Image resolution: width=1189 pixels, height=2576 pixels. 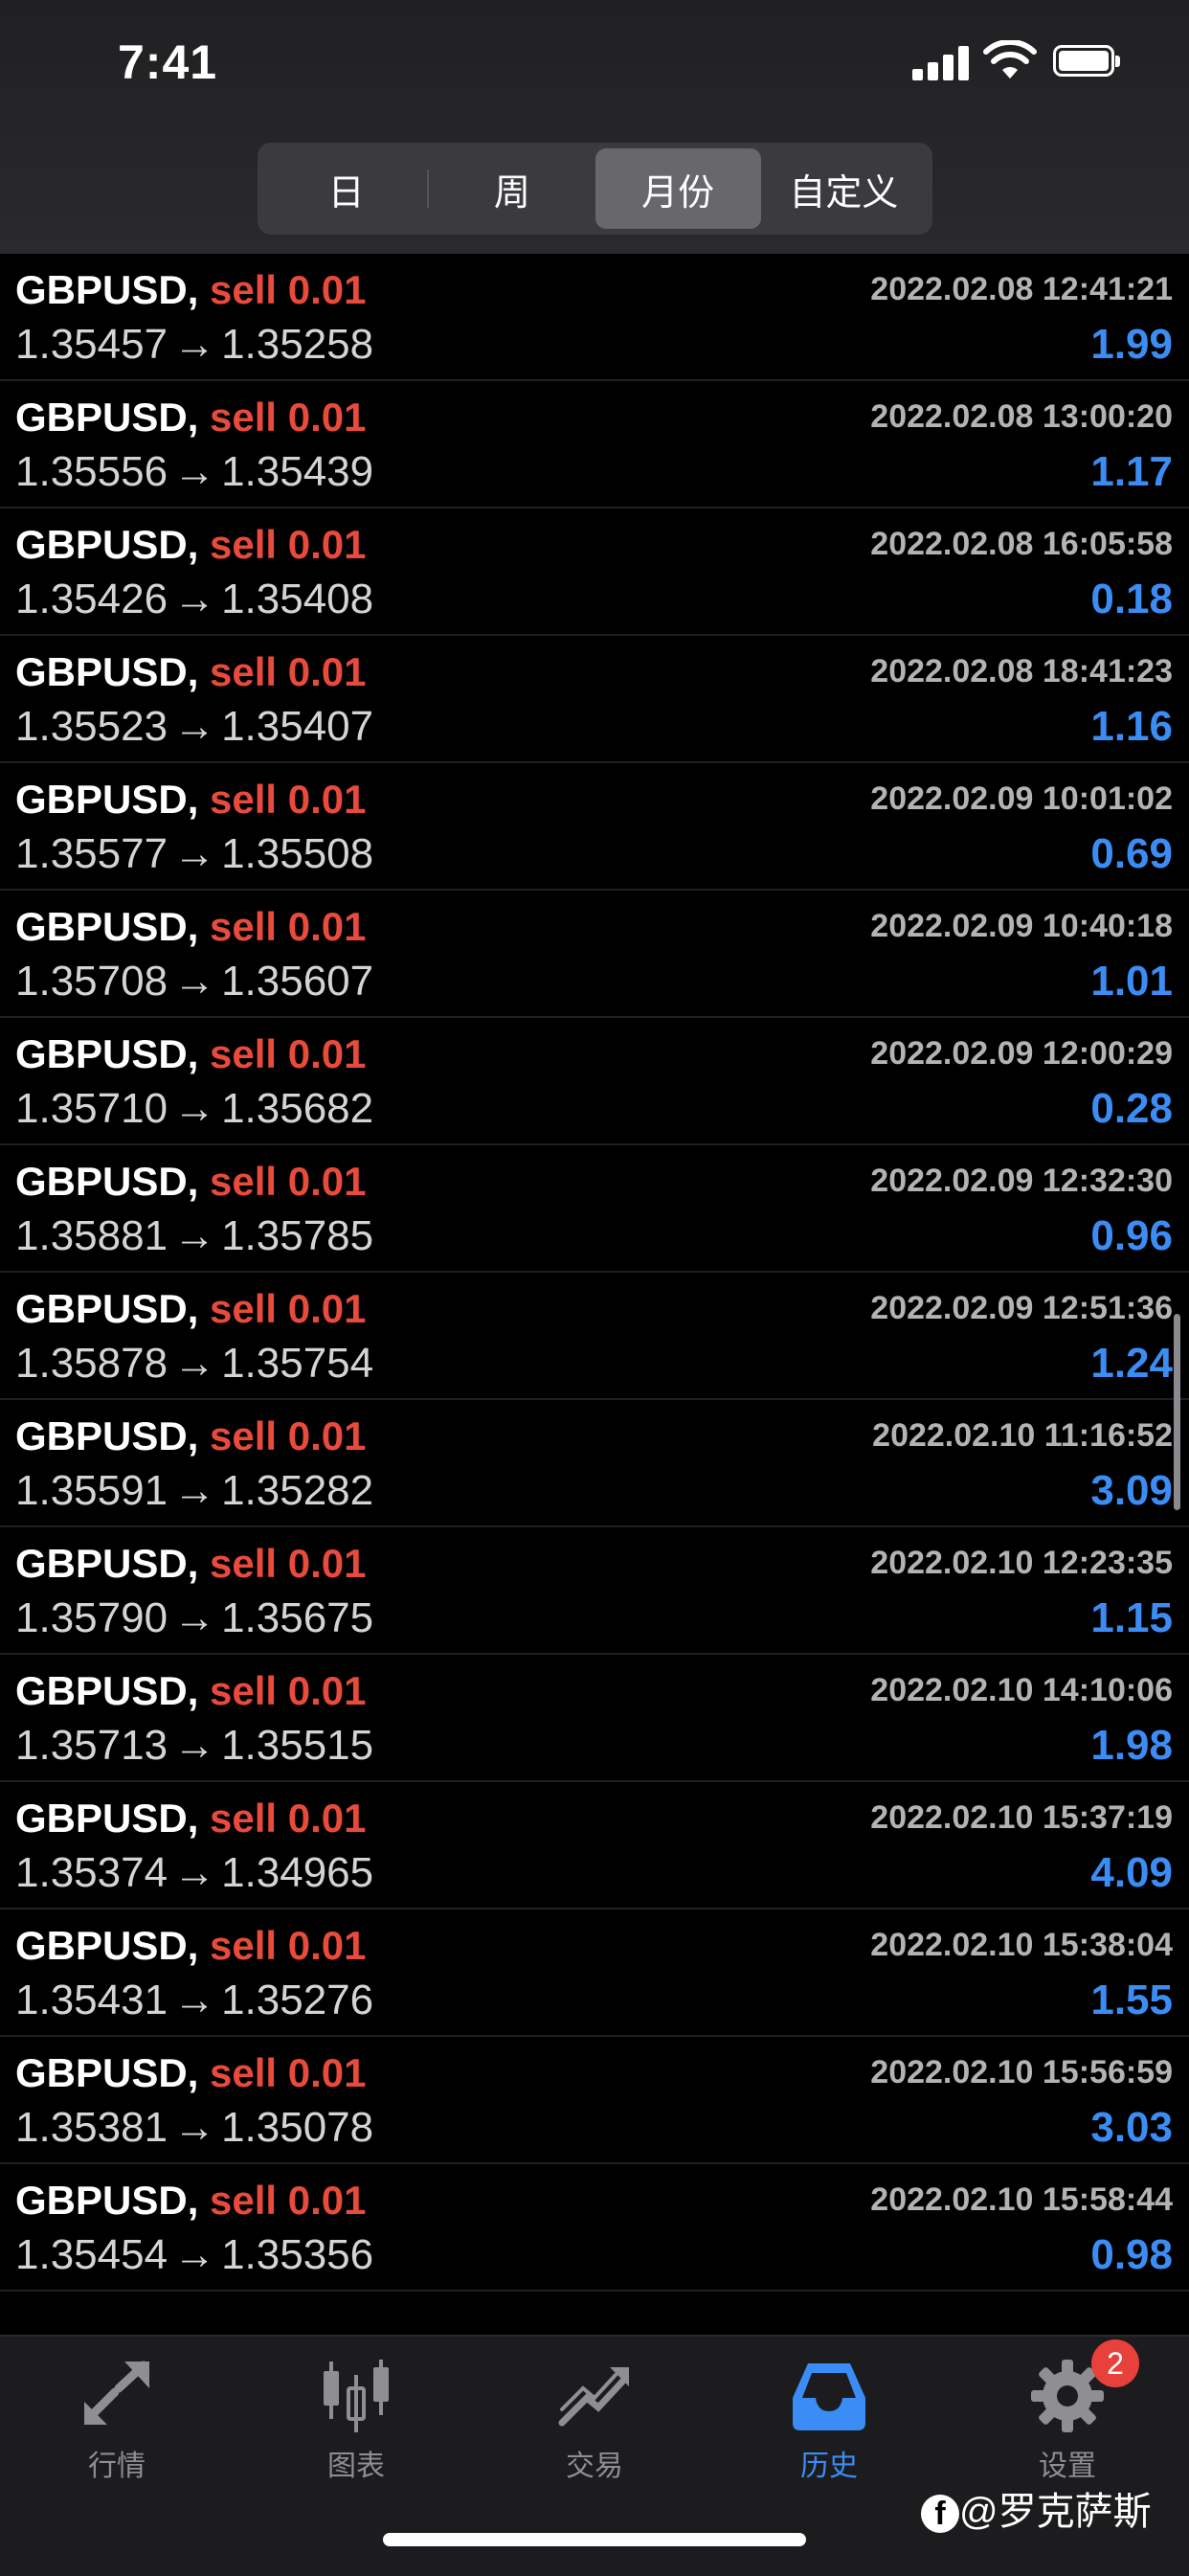 I want to click on open-price: 1.35577, so click(x=91, y=853).